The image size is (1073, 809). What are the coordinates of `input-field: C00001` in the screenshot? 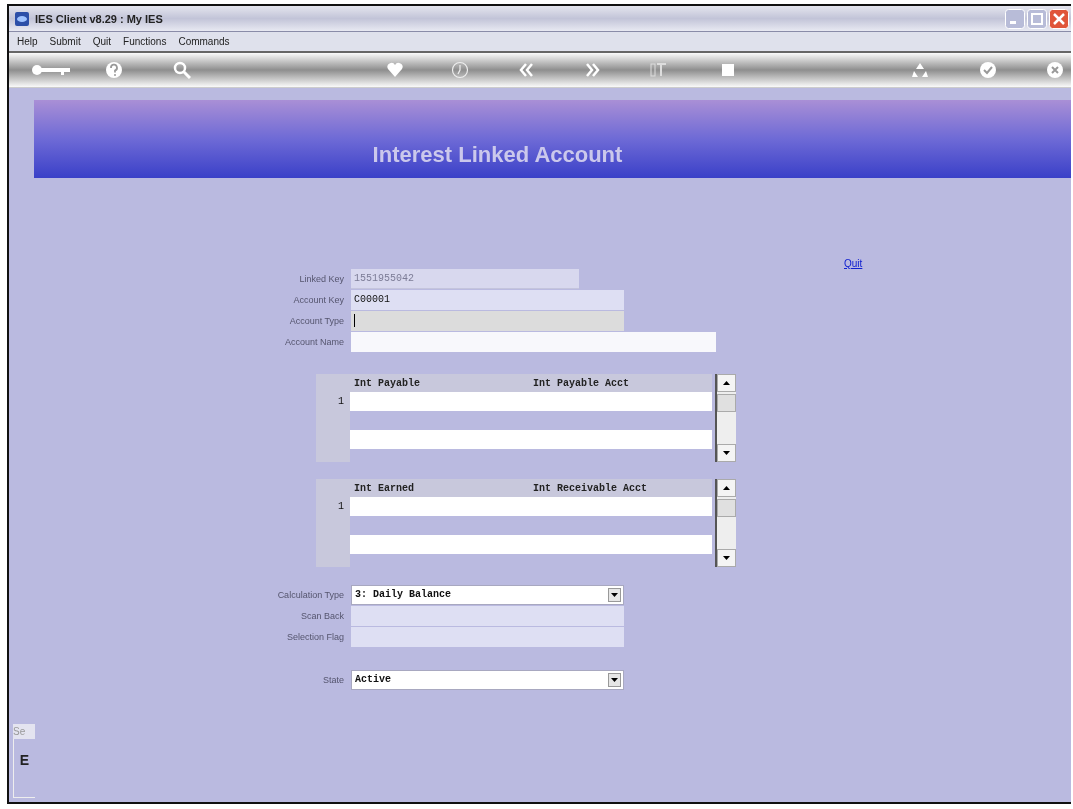 It's located at (487, 299).